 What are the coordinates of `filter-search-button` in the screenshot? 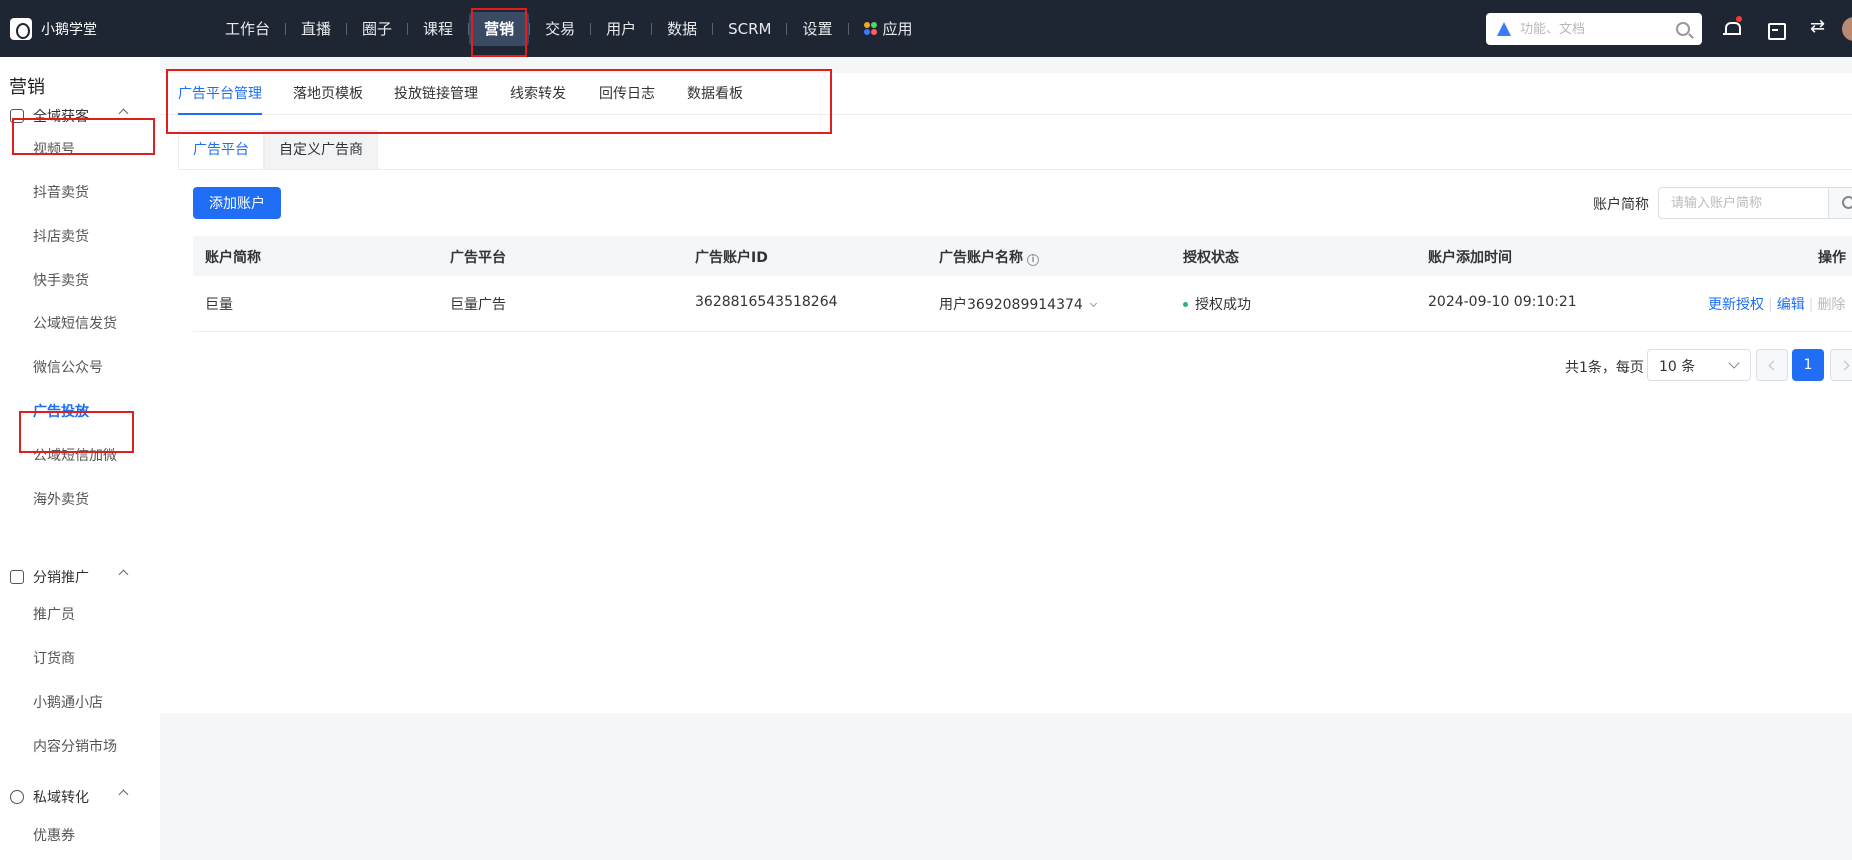 It's located at (1840, 203).